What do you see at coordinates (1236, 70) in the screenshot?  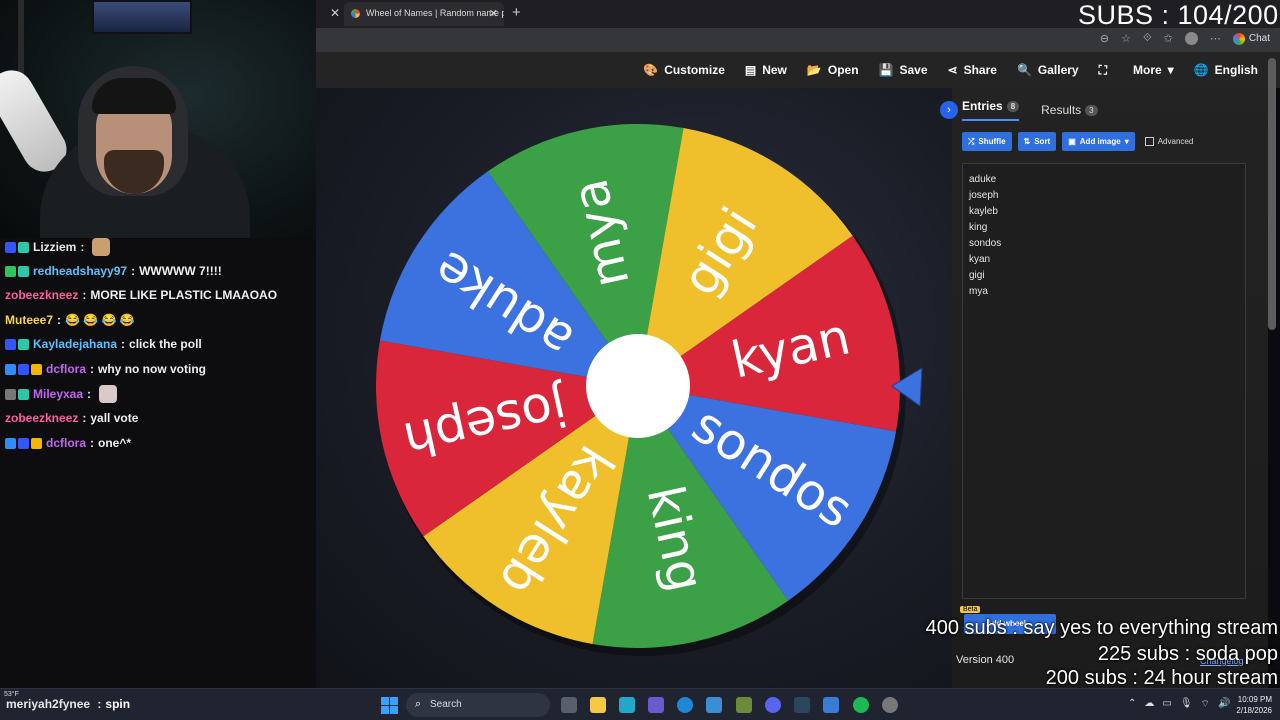 I see `nav-item-label: English` at bounding box center [1236, 70].